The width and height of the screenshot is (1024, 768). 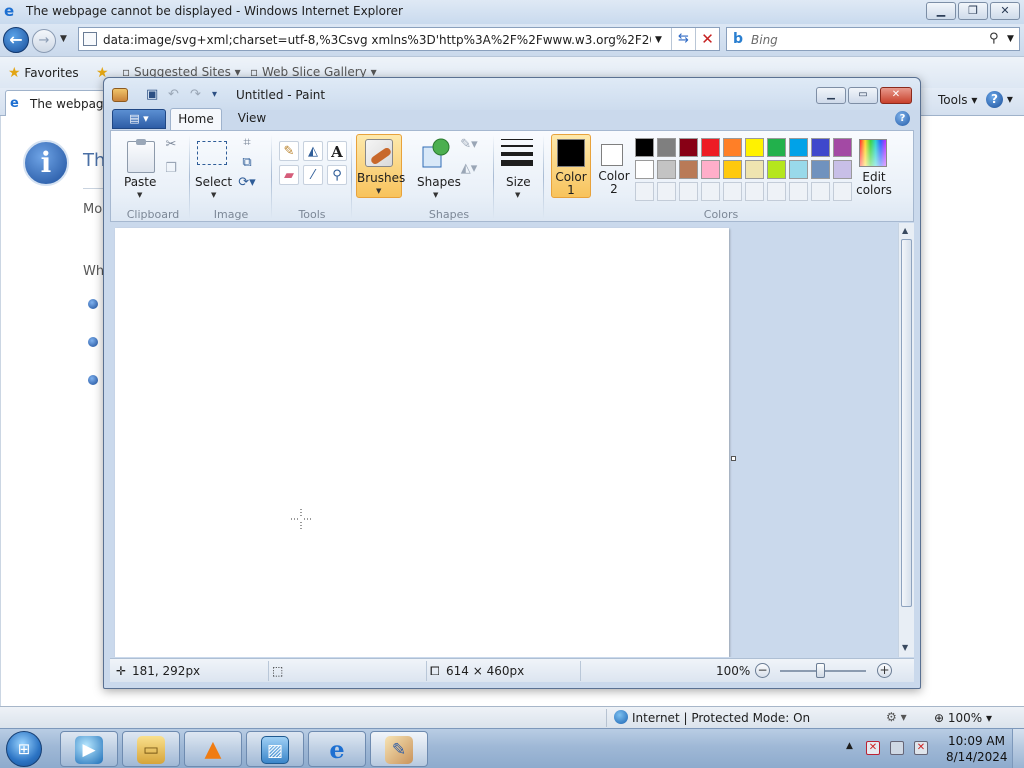 What do you see at coordinates (941, 11) in the screenshot?
I see `ie-minimize-button: ▁` at bounding box center [941, 11].